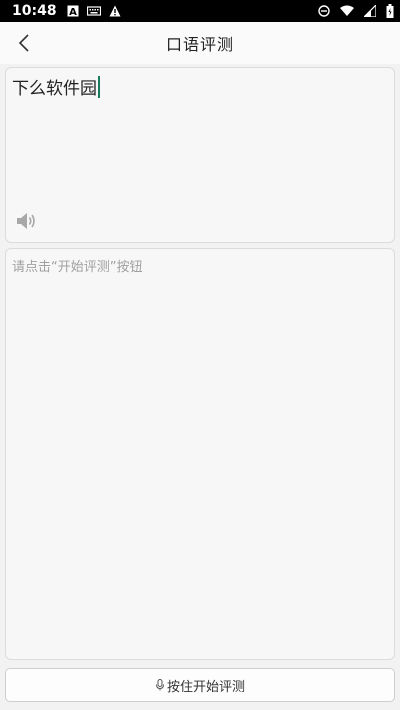 The height and width of the screenshot is (710, 400). I want to click on keyboard-icon, so click(93, 11).